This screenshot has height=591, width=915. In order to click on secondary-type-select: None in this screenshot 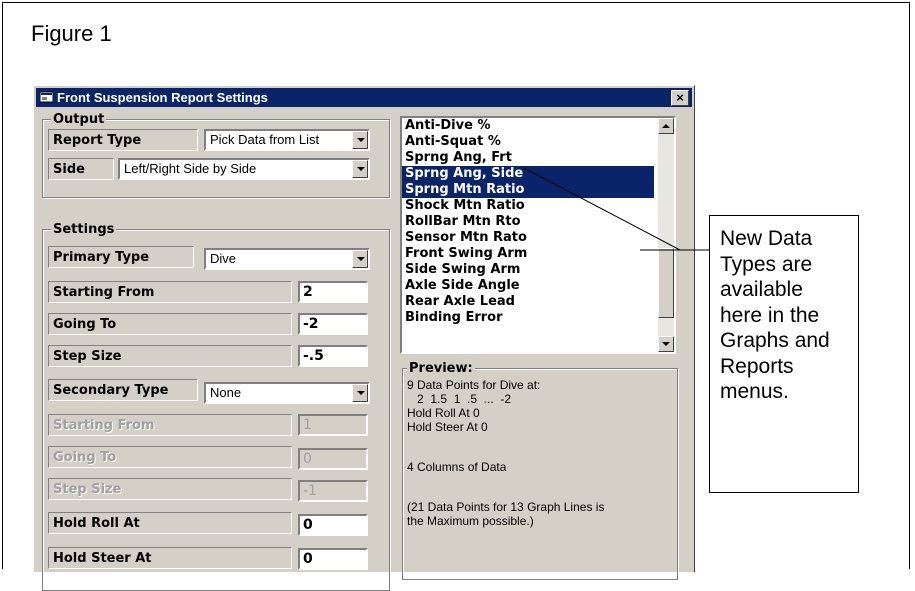, I will do `click(287, 393)`.